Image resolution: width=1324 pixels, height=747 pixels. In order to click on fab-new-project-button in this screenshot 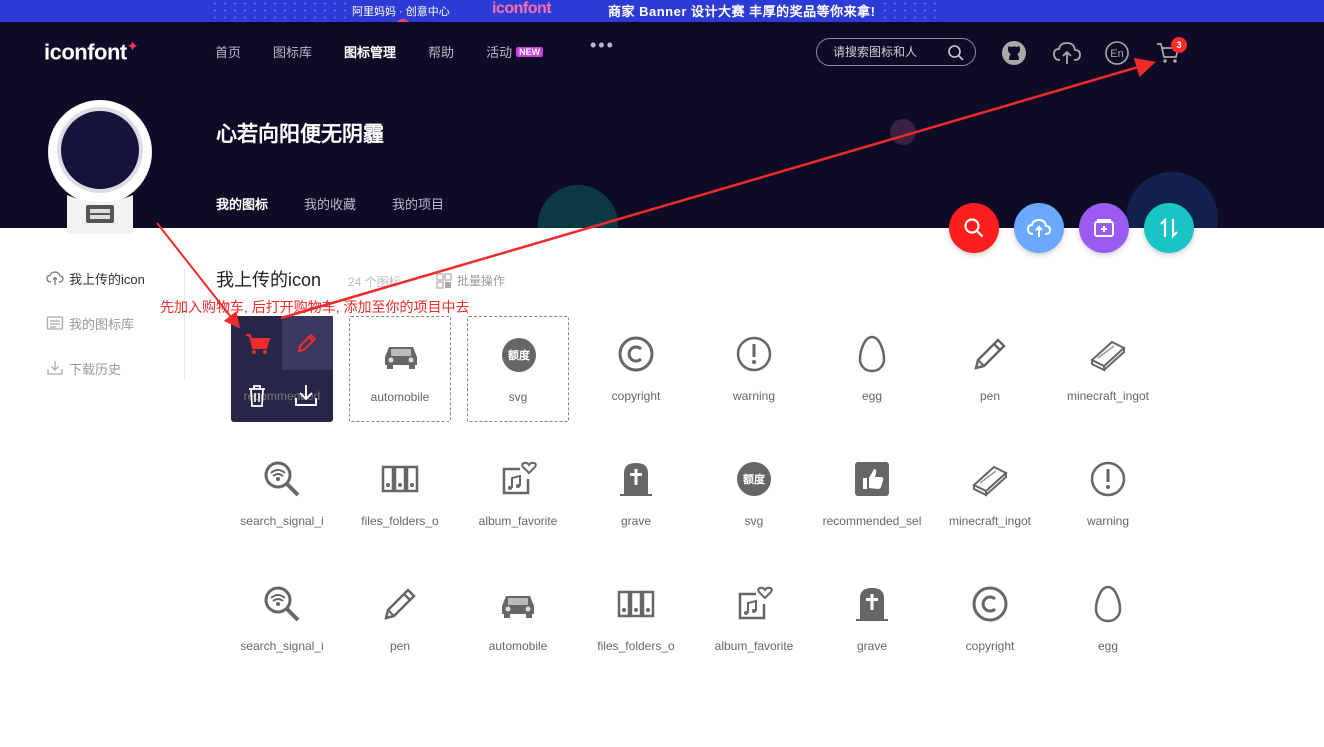, I will do `click(1104, 228)`.